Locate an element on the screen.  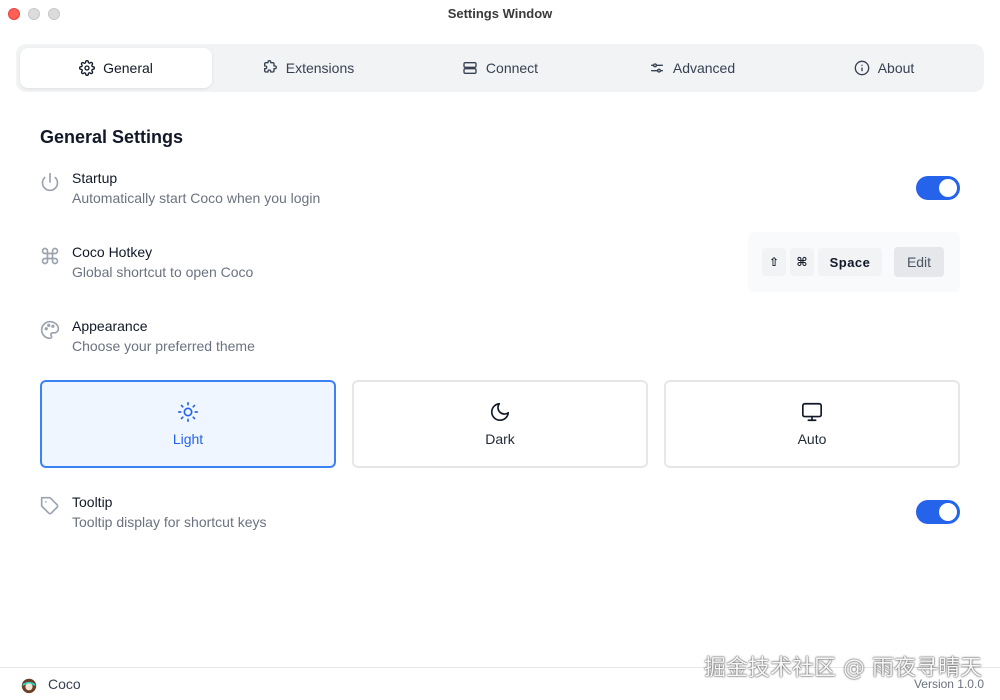
appearance-title: Appearance is located at coordinates (110, 326).